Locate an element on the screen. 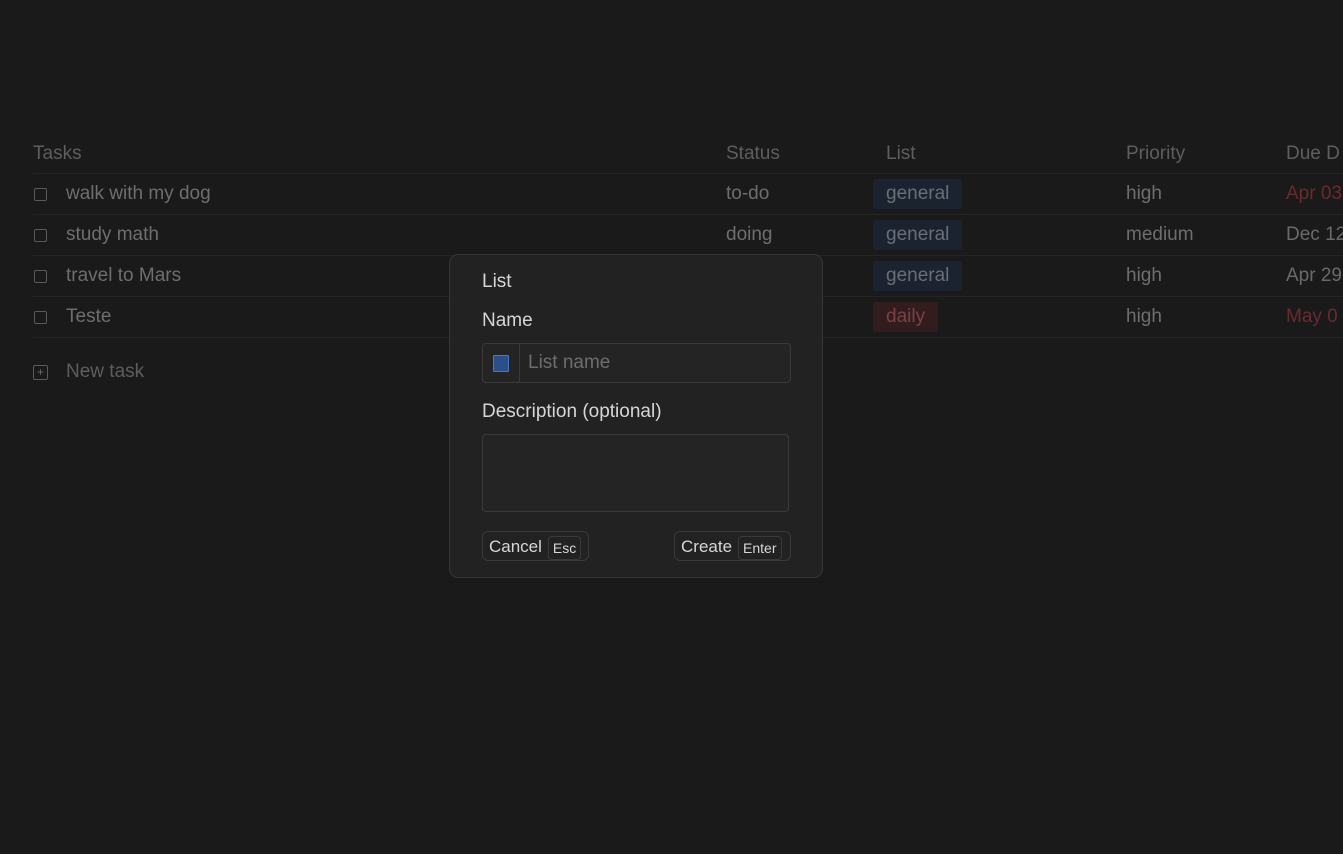 This screenshot has width=1343, height=854. create-label: Create is located at coordinates (707, 546).